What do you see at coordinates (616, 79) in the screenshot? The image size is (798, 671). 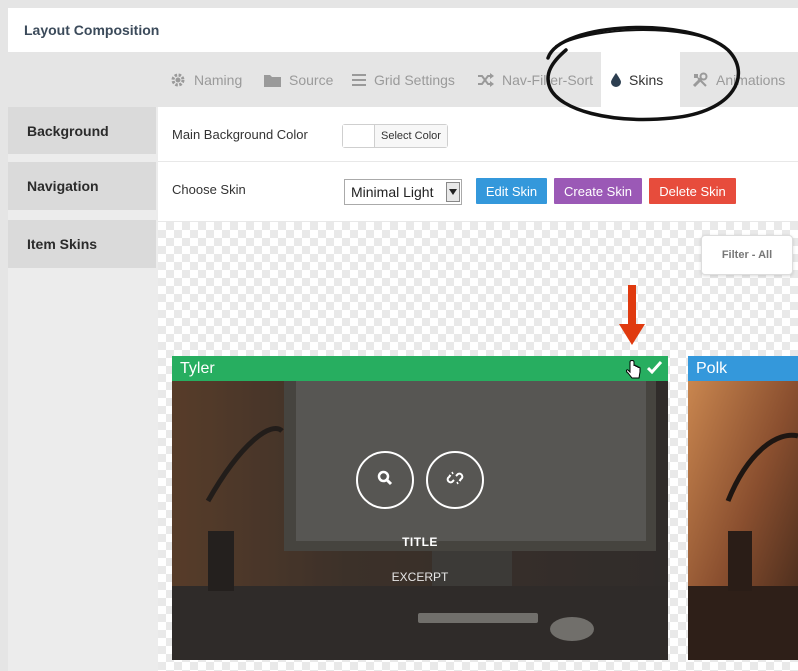 I see `drop-icon` at bounding box center [616, 79].